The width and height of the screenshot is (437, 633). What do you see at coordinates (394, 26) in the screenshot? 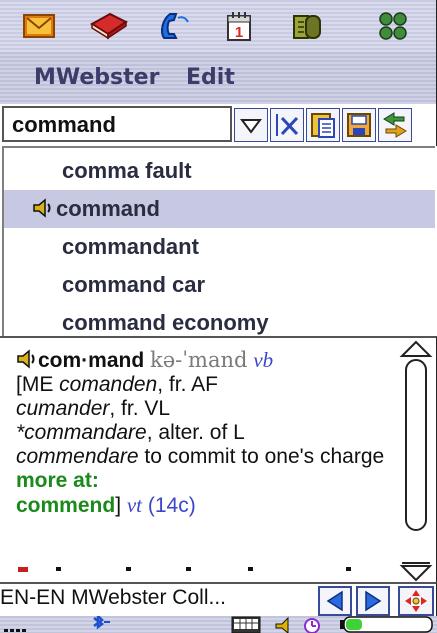
I see `apps-grid-icon` at bounding box center [394, 26].